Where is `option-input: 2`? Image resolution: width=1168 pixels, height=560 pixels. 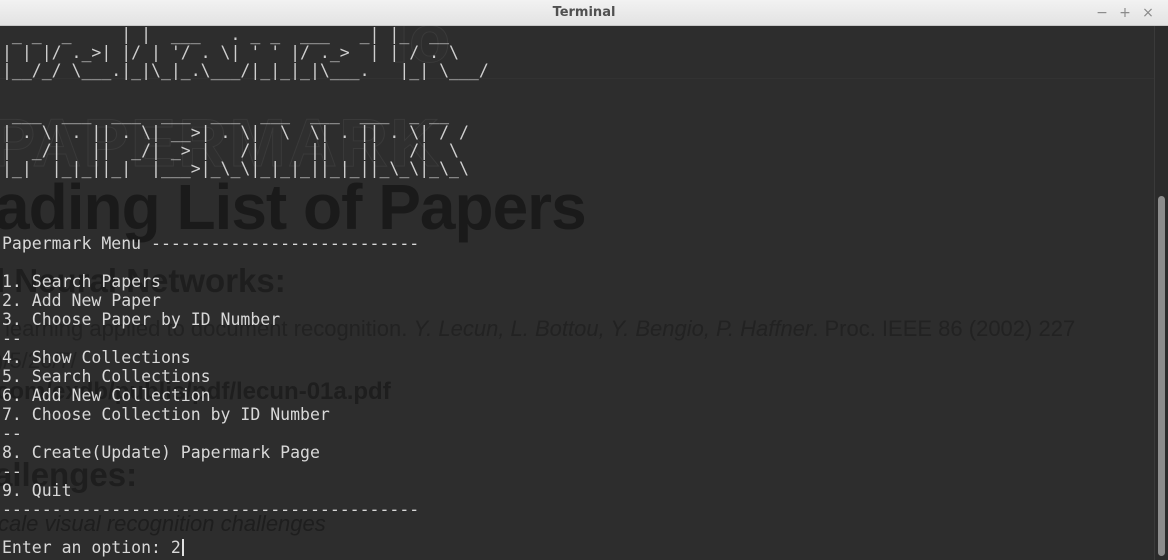 option-input: 2 is located at coordinates (176, 547).